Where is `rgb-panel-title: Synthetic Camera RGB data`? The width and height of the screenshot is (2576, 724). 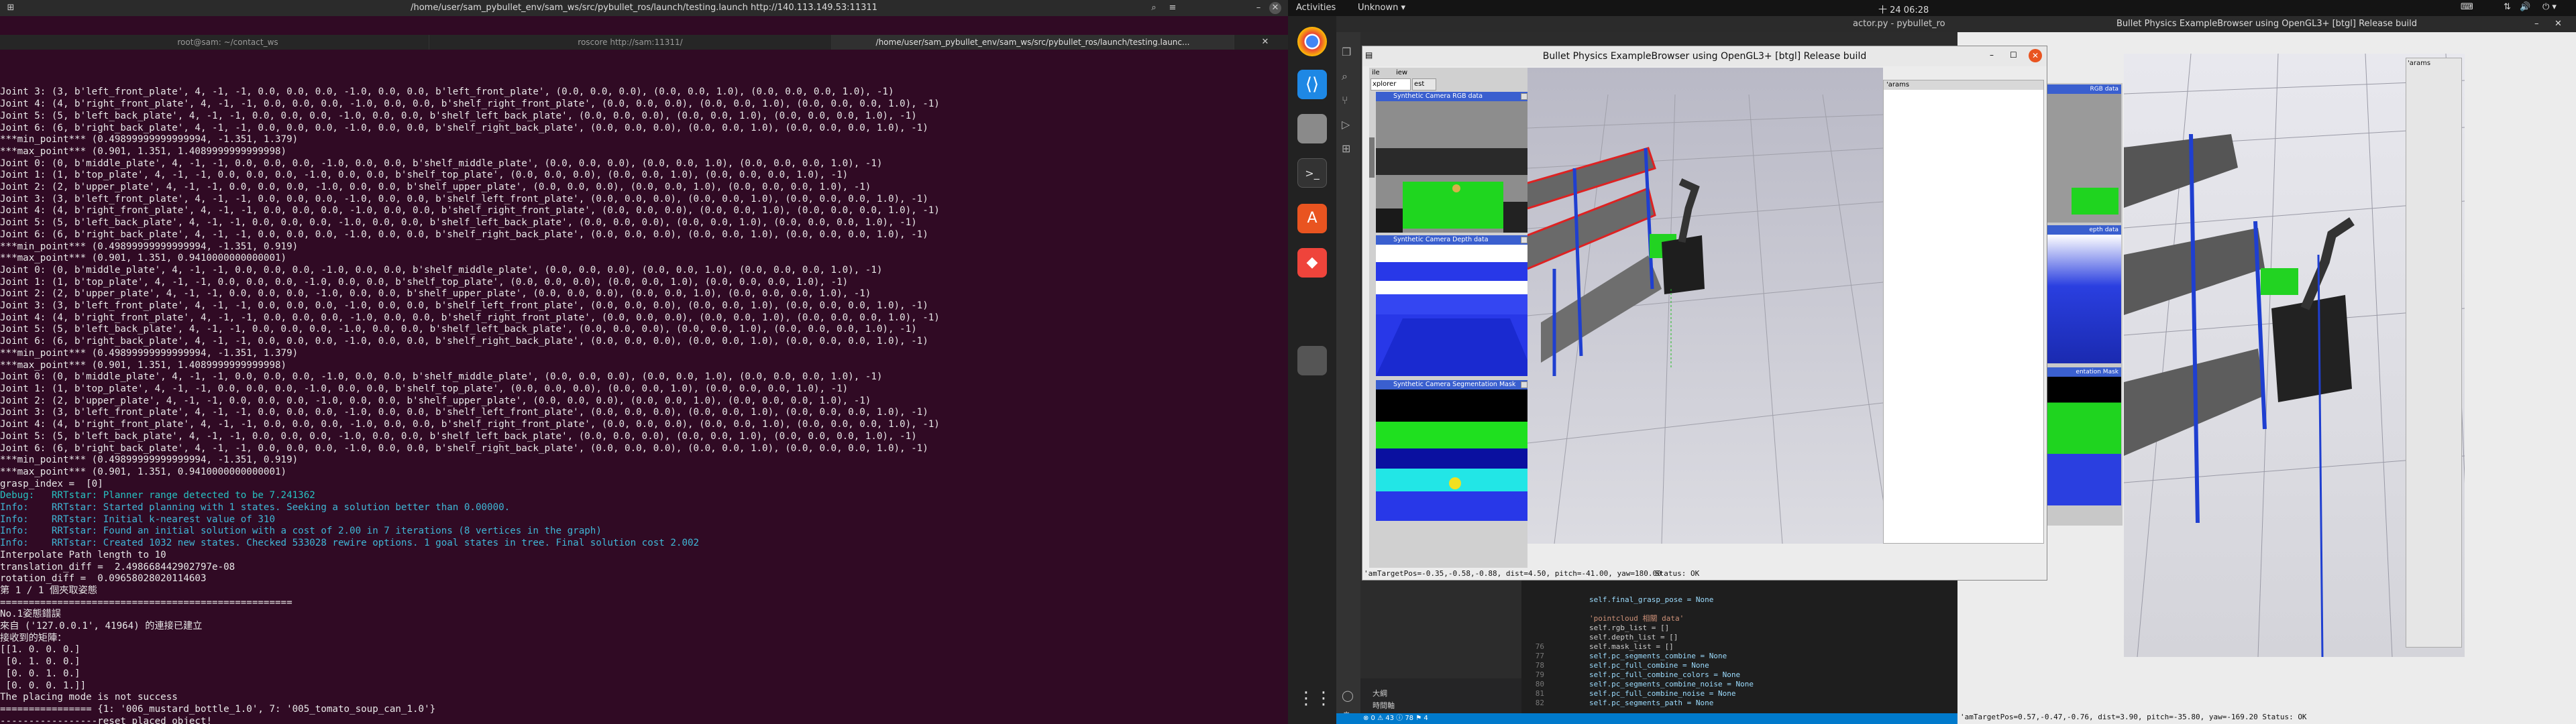 rgb-panel-title: Synthetic Camera RGB data is located at coordinates (1455, 96).